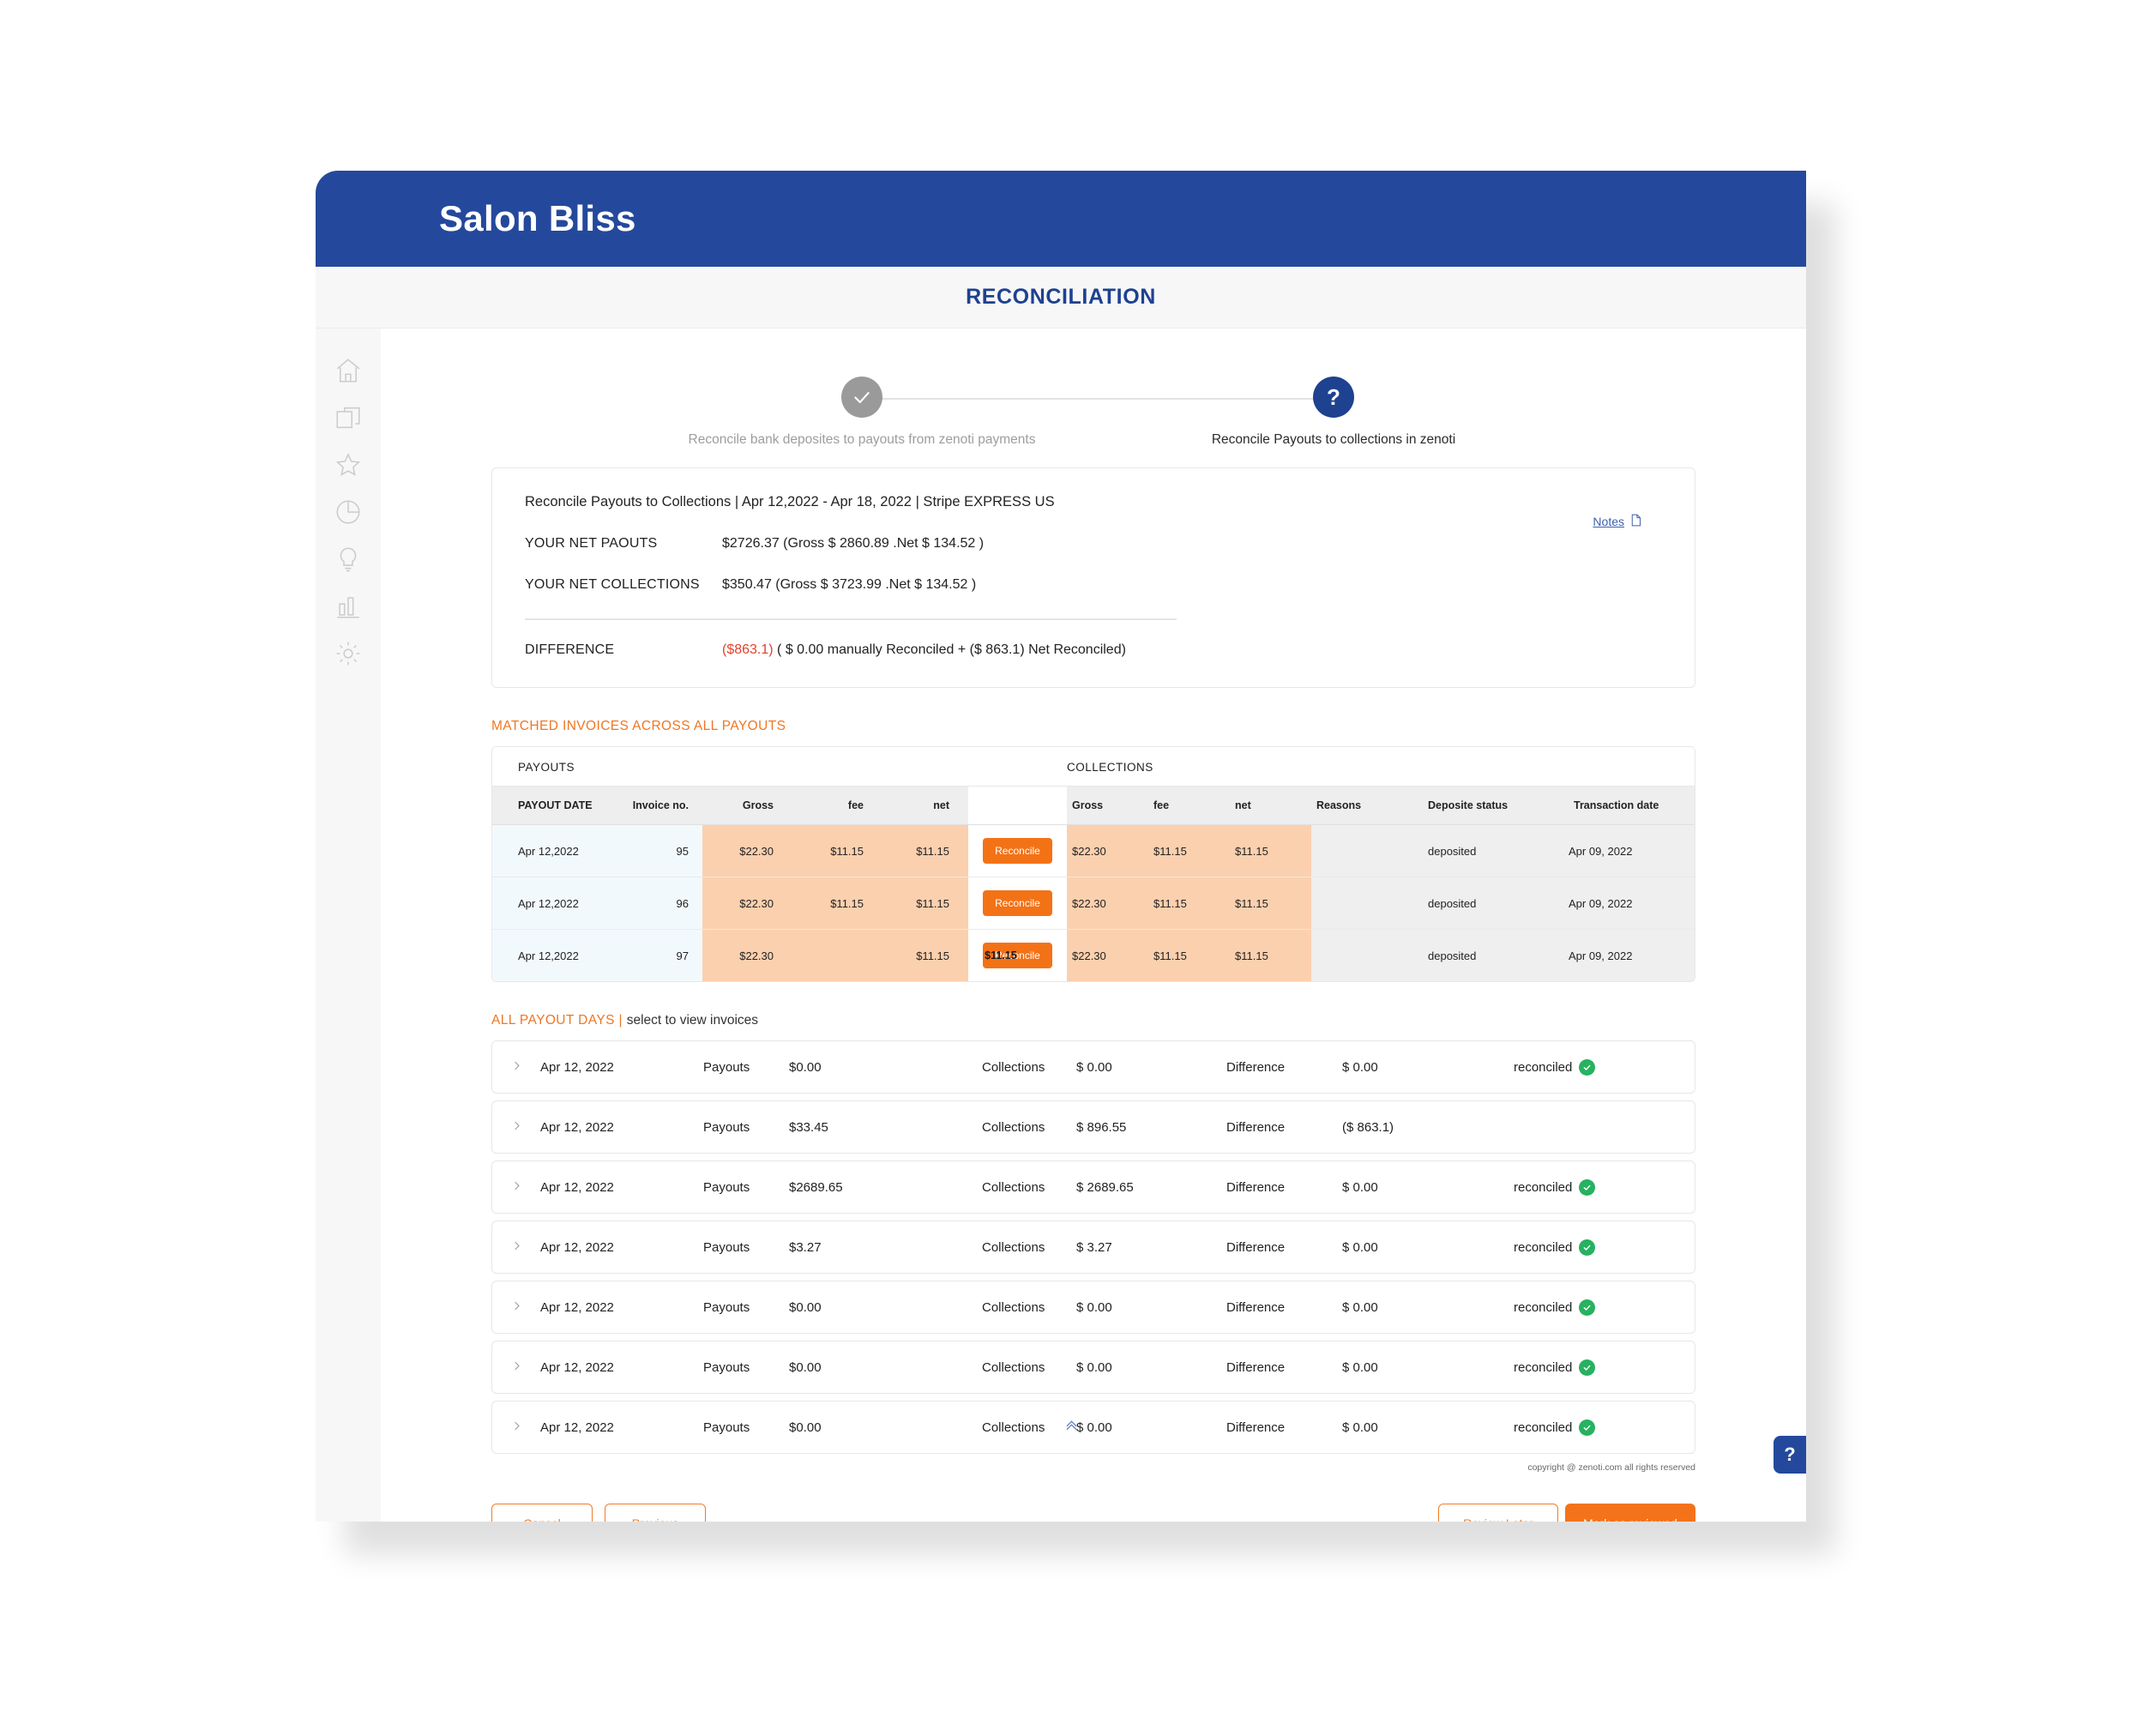 This screenshot has height=1736, width=2144. I want to click on col-invoice-no: Invoice no., so click(662, 805).